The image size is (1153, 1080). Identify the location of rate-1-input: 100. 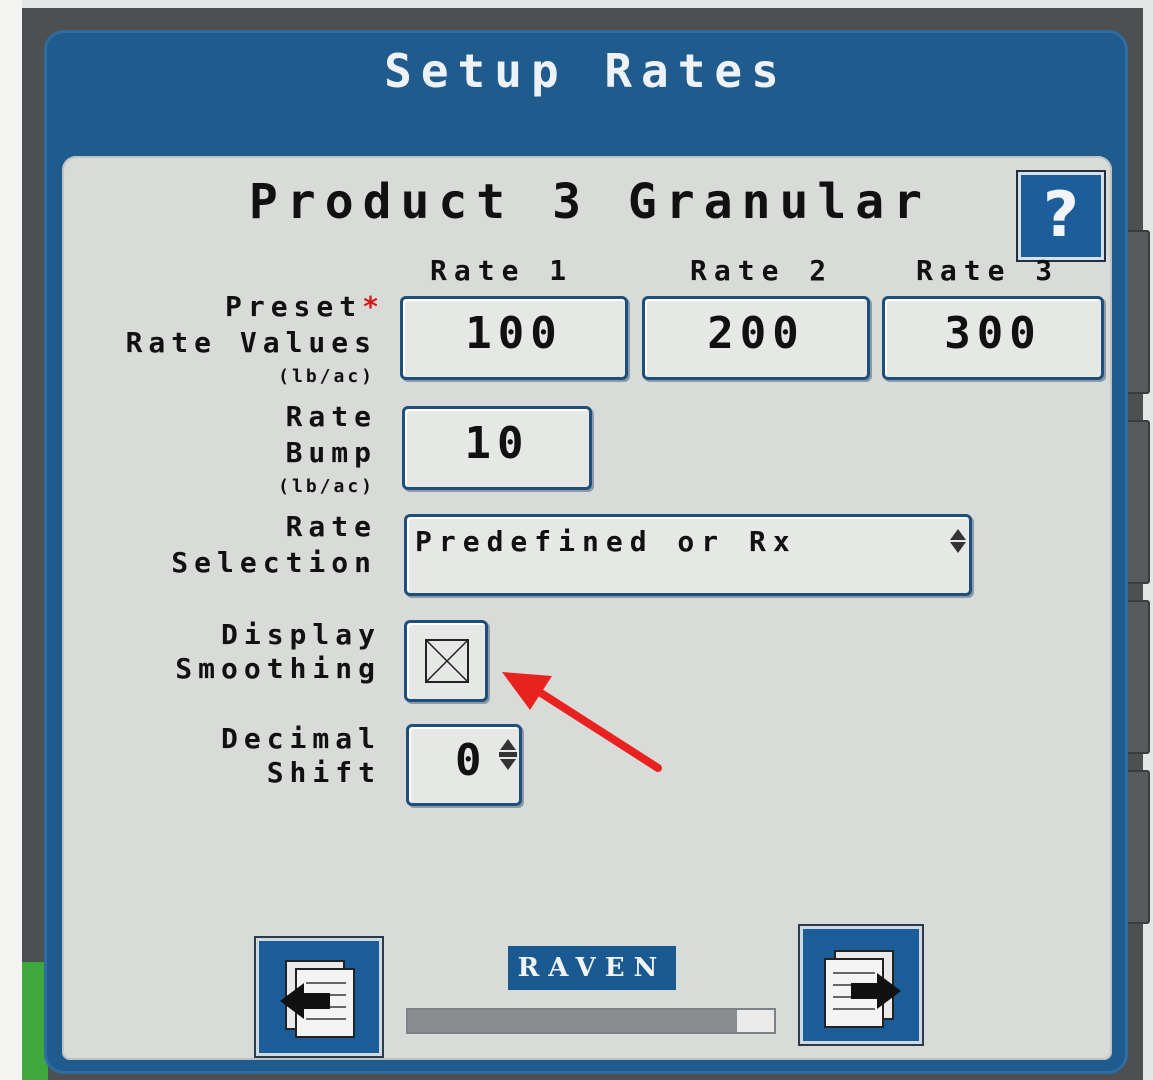
(514, 338).